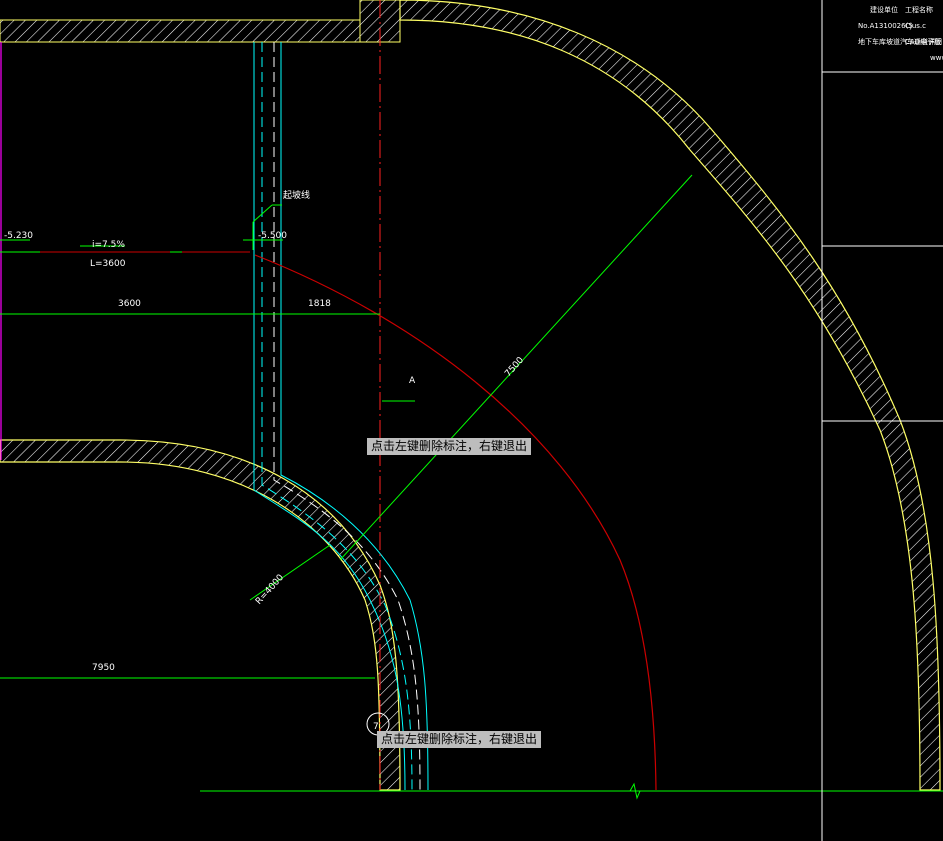 This screenshot has height=841, width=943. I want to click on dim-1818: 1818, so click(319, 304).